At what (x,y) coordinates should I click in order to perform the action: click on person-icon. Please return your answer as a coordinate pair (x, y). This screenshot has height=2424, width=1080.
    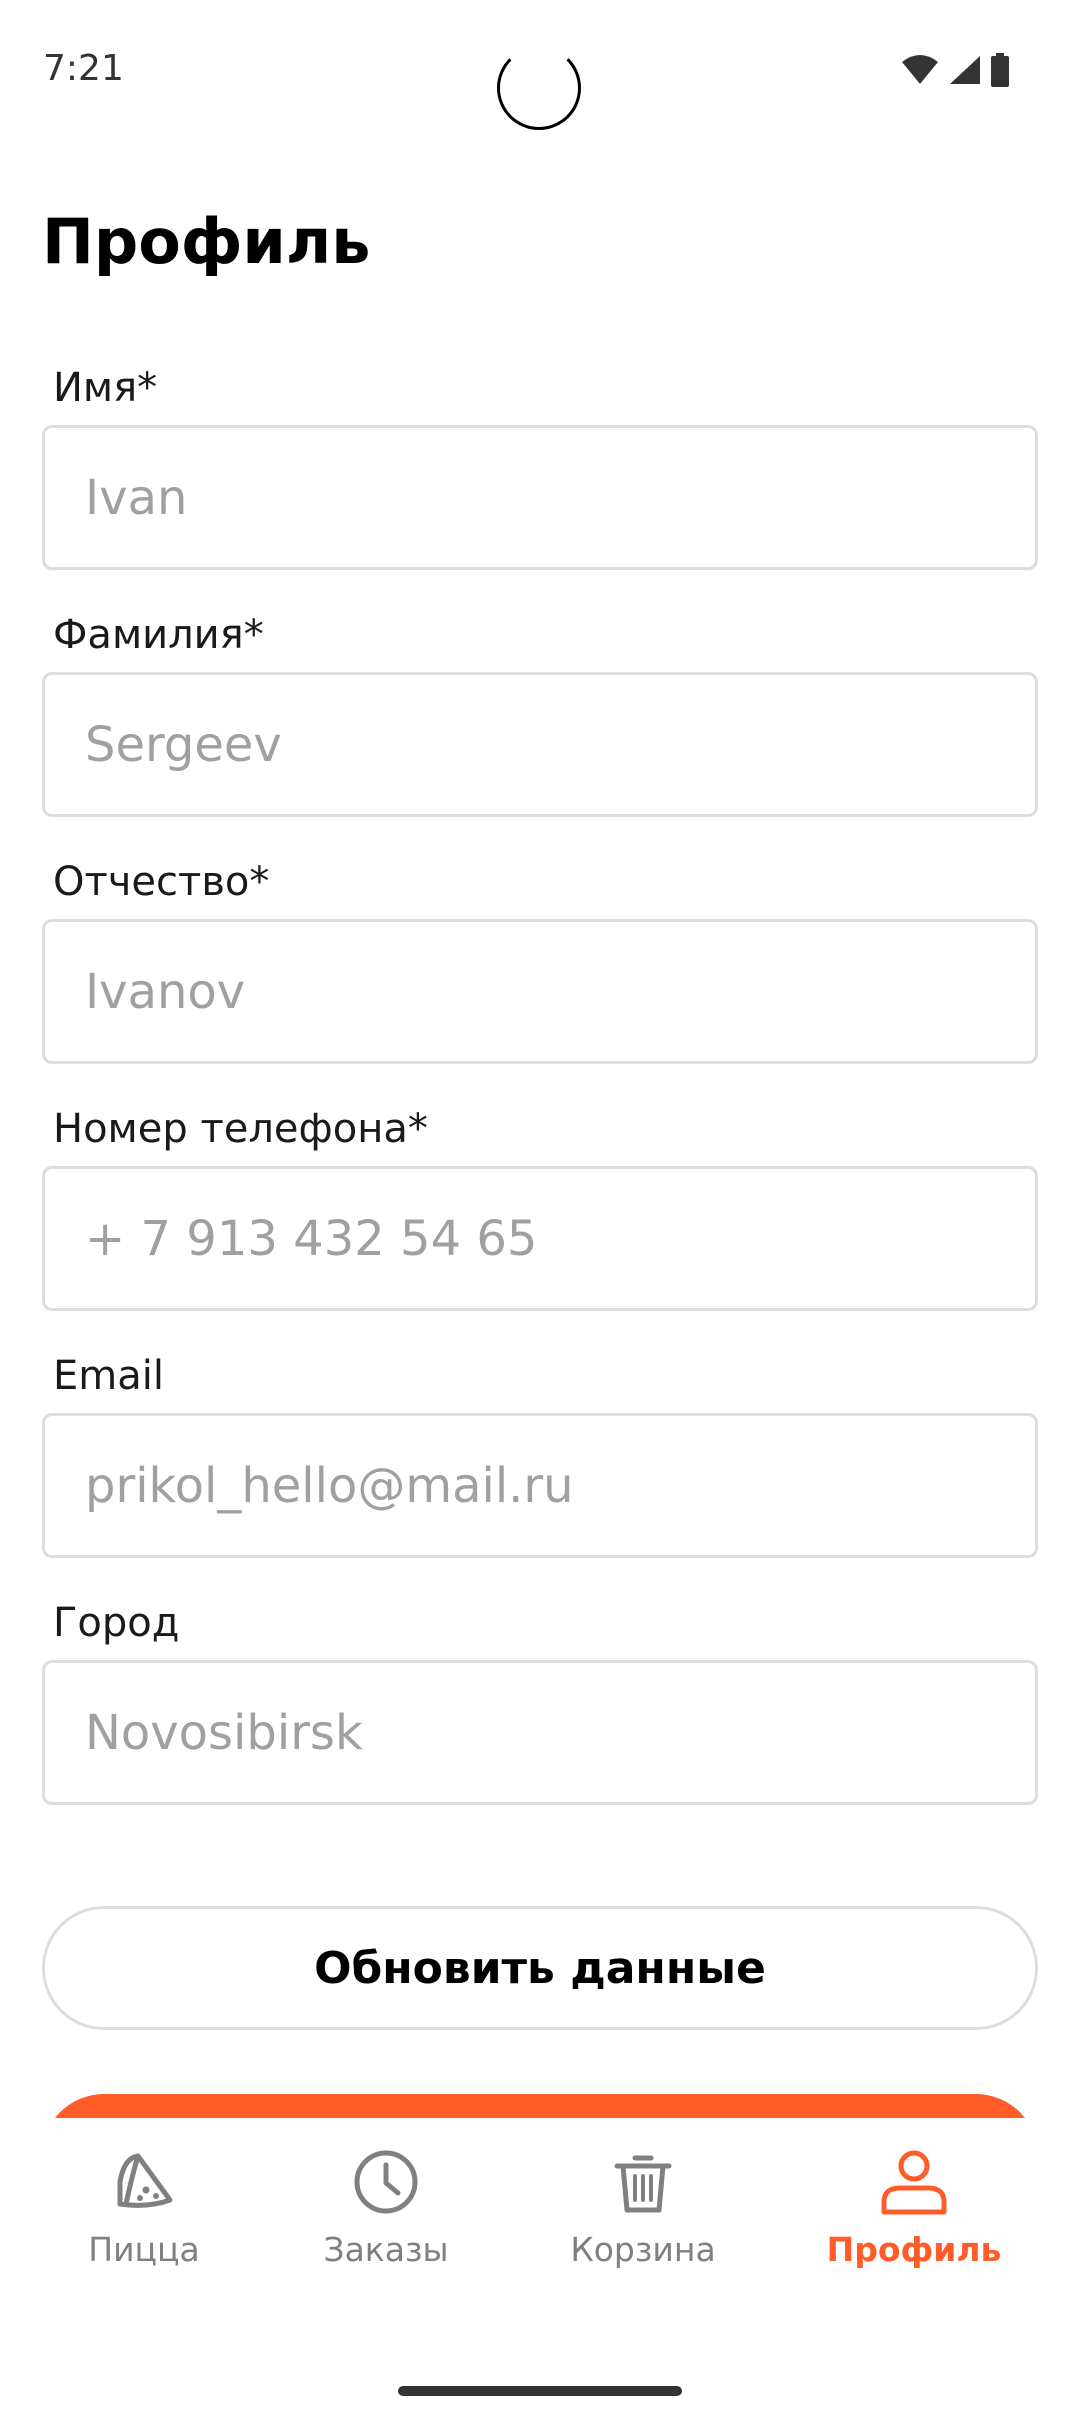
    Looking at the image, I should click on (914, 2182).